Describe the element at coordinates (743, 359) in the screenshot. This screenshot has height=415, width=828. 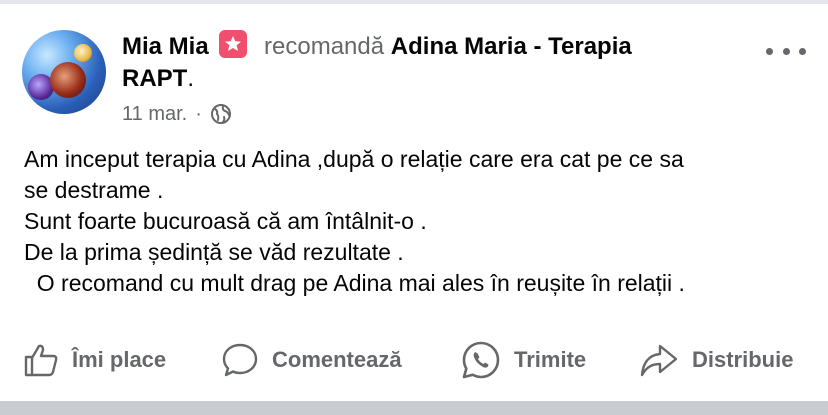
I see `share-label: Distribuie` at that location.